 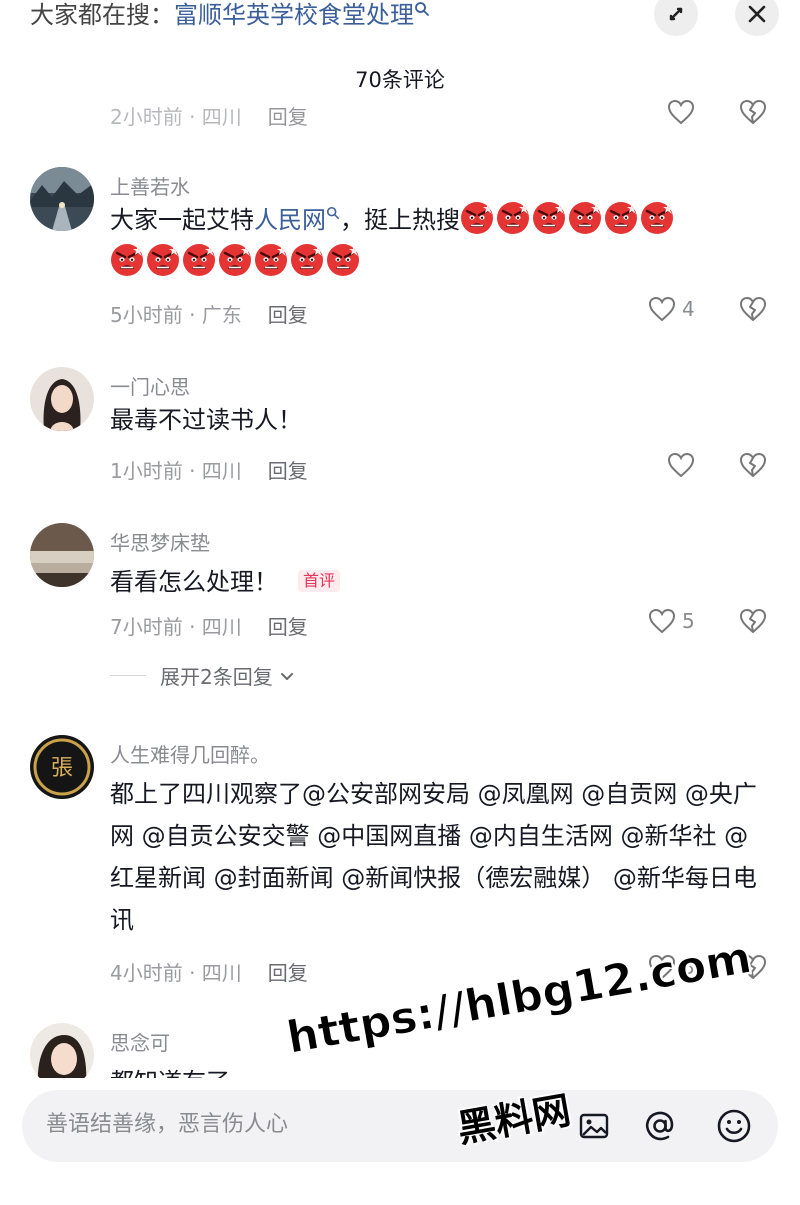 I want to click on comment-text: 看看怎么处理！ 首评, so click(x=440, y=582).